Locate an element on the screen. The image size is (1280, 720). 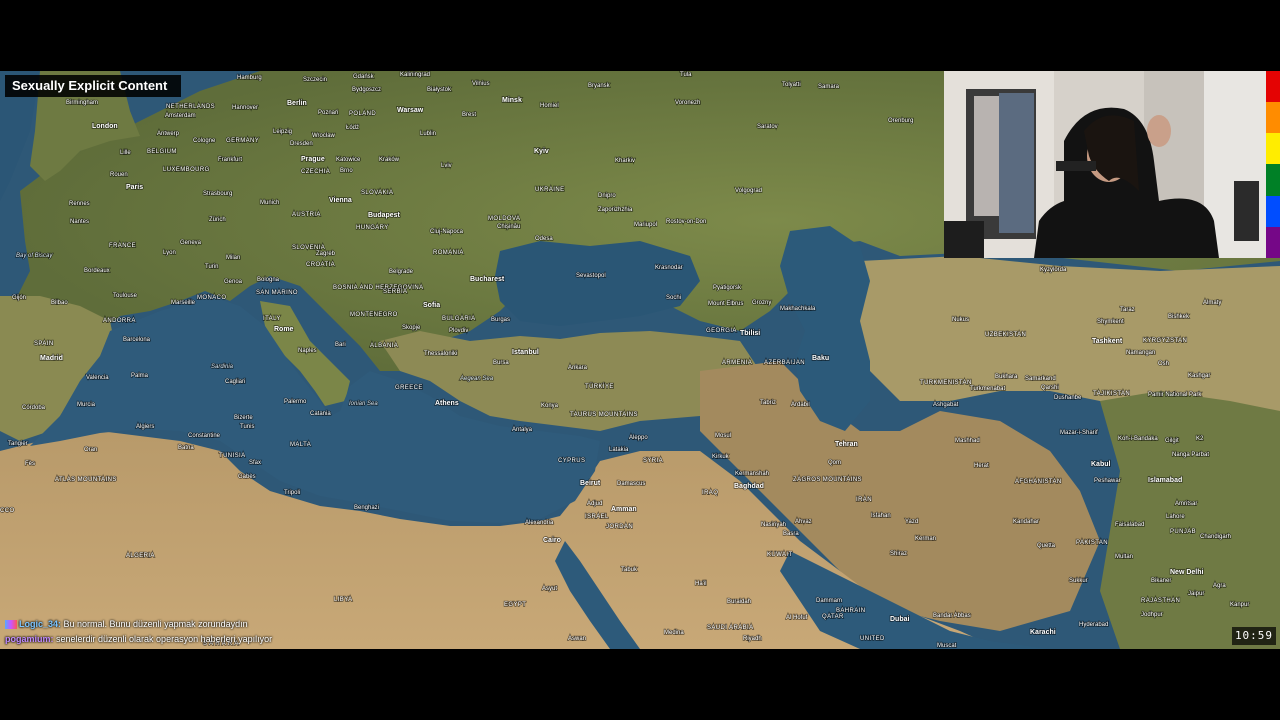
map-label: Antwerp is located at coordinates (168, 134).